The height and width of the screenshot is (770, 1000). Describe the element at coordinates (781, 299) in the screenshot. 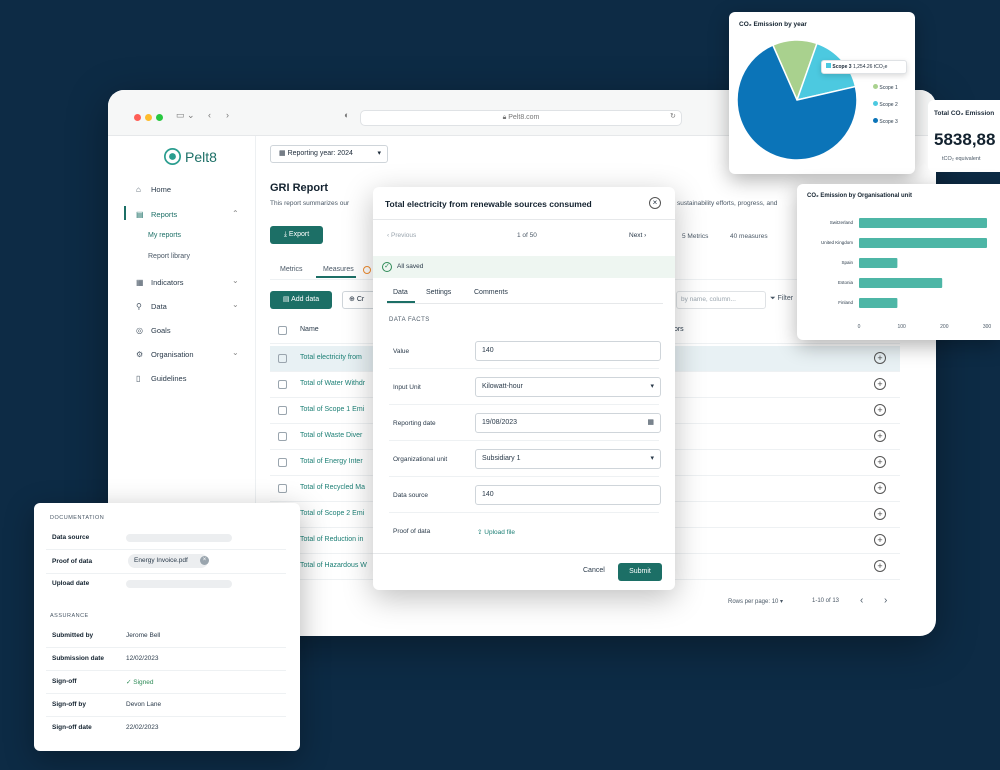

I see `filter-button: ⏷ Filter` at that location.